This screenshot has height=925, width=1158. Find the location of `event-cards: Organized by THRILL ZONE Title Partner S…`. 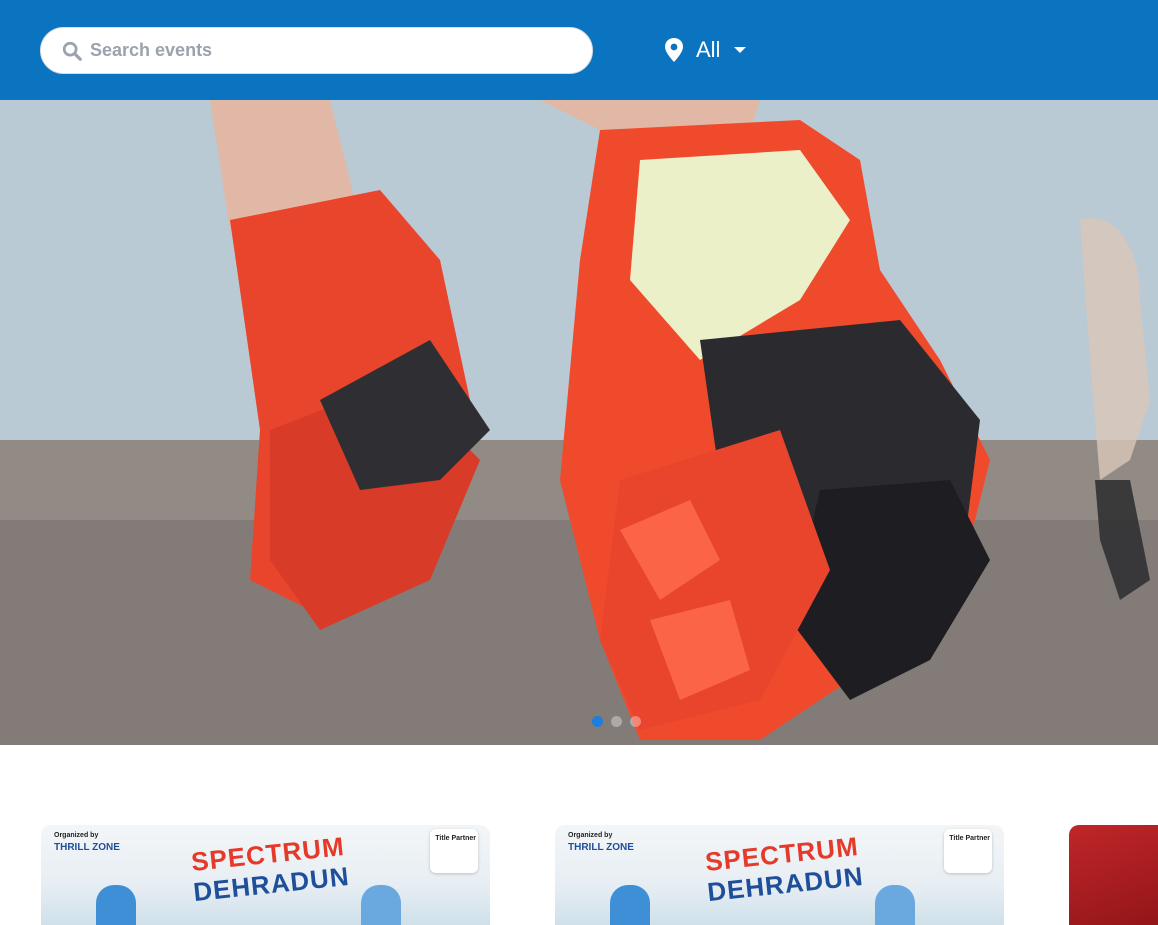

event-cards: Organized by THRILL ZONE Title Partner S… is located at coordinates (579, 875).